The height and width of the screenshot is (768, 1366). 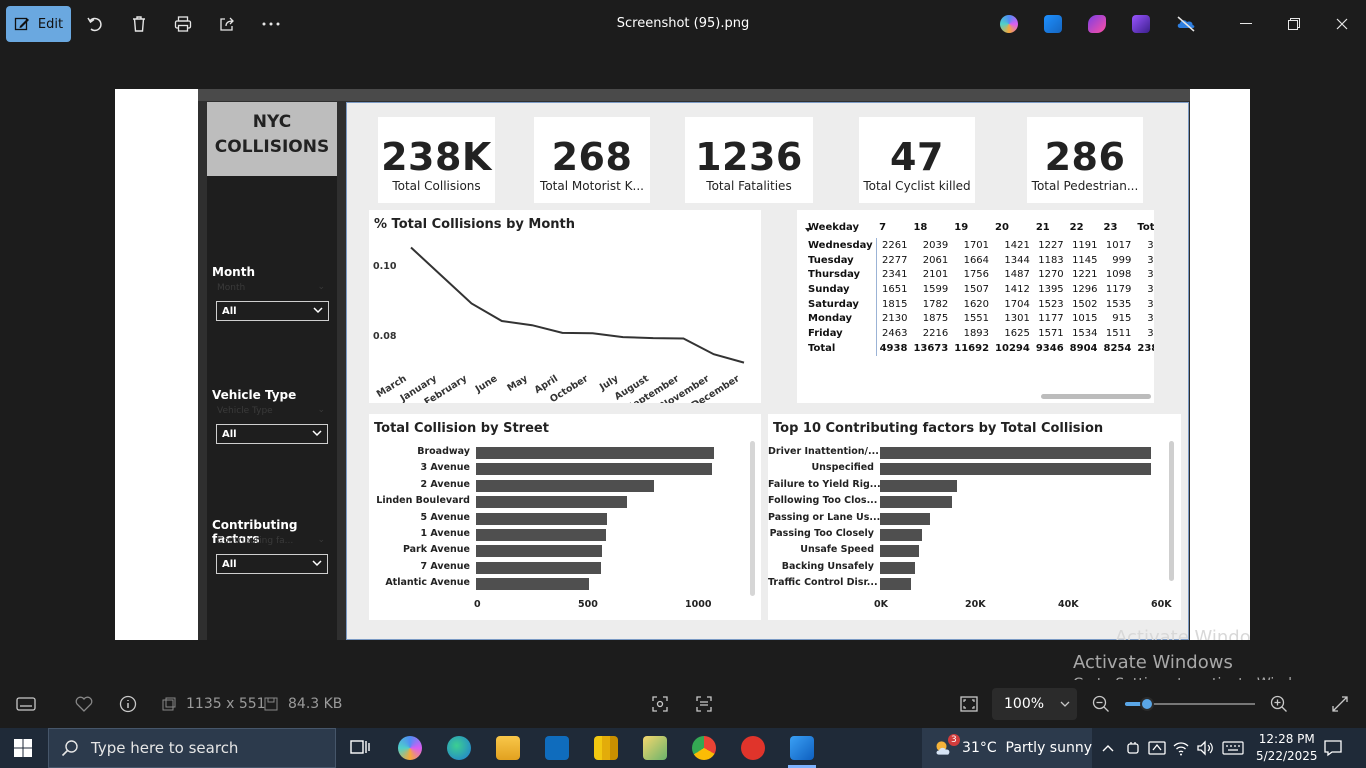 I want to click on video-editor-icon, so click(x=1141, y=24).